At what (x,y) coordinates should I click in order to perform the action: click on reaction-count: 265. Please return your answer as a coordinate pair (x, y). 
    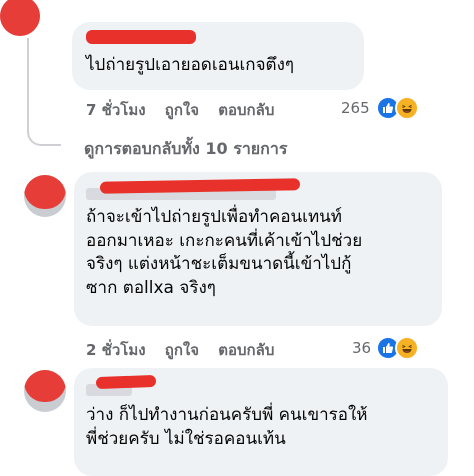
    Looking at the image, I should click on (355, 108).